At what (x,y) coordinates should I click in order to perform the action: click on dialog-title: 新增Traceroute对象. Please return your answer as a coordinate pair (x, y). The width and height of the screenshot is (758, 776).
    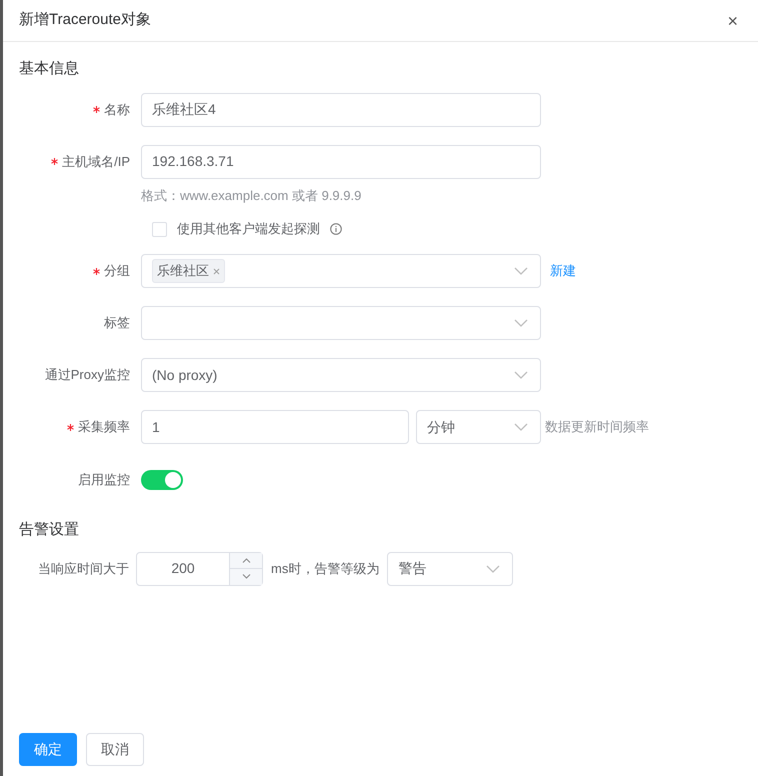
    Looking at the image, I should click on (85, 20).